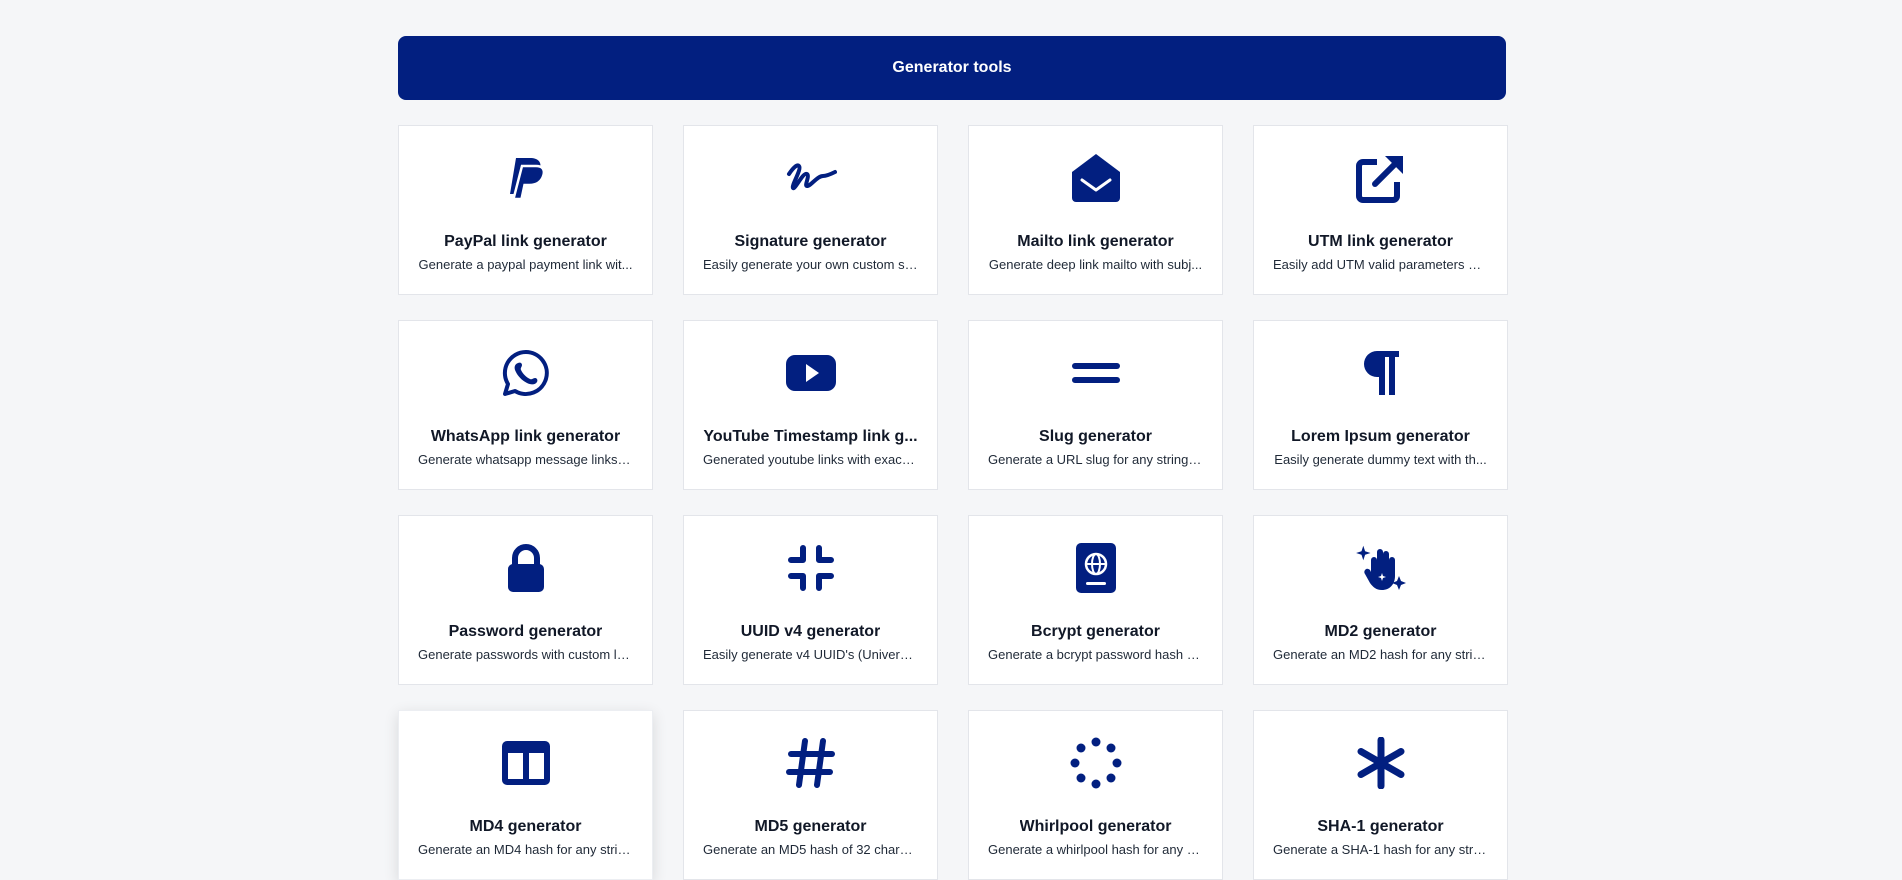 Image resolution: width=1902 pixels, height=880 pixels. I want to click on tool-title: Whirlpool generator, so click(1095, 826).